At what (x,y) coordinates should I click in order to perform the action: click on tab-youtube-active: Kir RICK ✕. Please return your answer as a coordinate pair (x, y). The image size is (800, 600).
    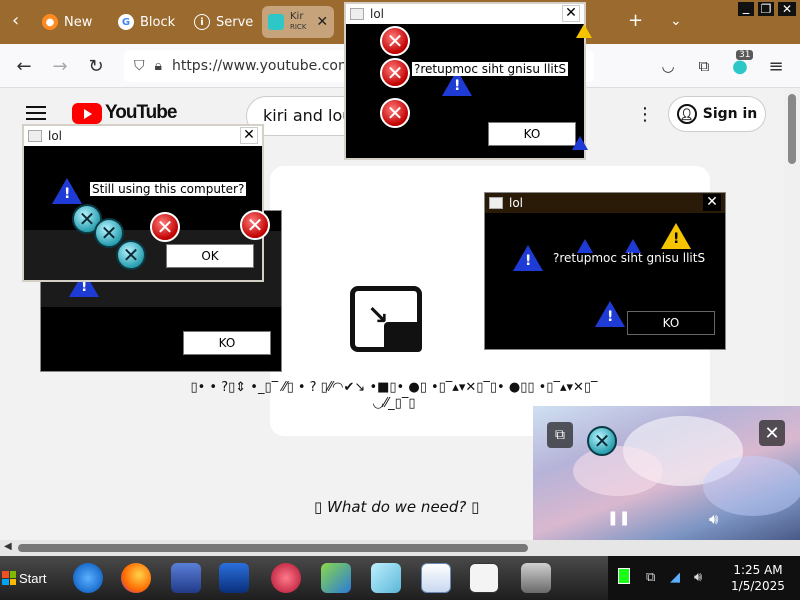
    Looking at the image, I should click on (298, 22).